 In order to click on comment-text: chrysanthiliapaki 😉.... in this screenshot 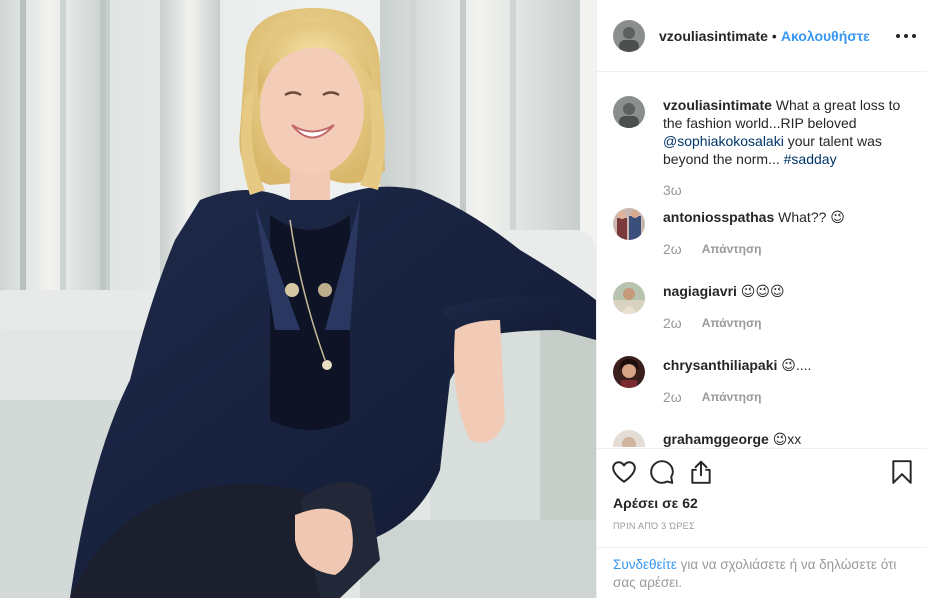, I will do `click(788, 372)`.